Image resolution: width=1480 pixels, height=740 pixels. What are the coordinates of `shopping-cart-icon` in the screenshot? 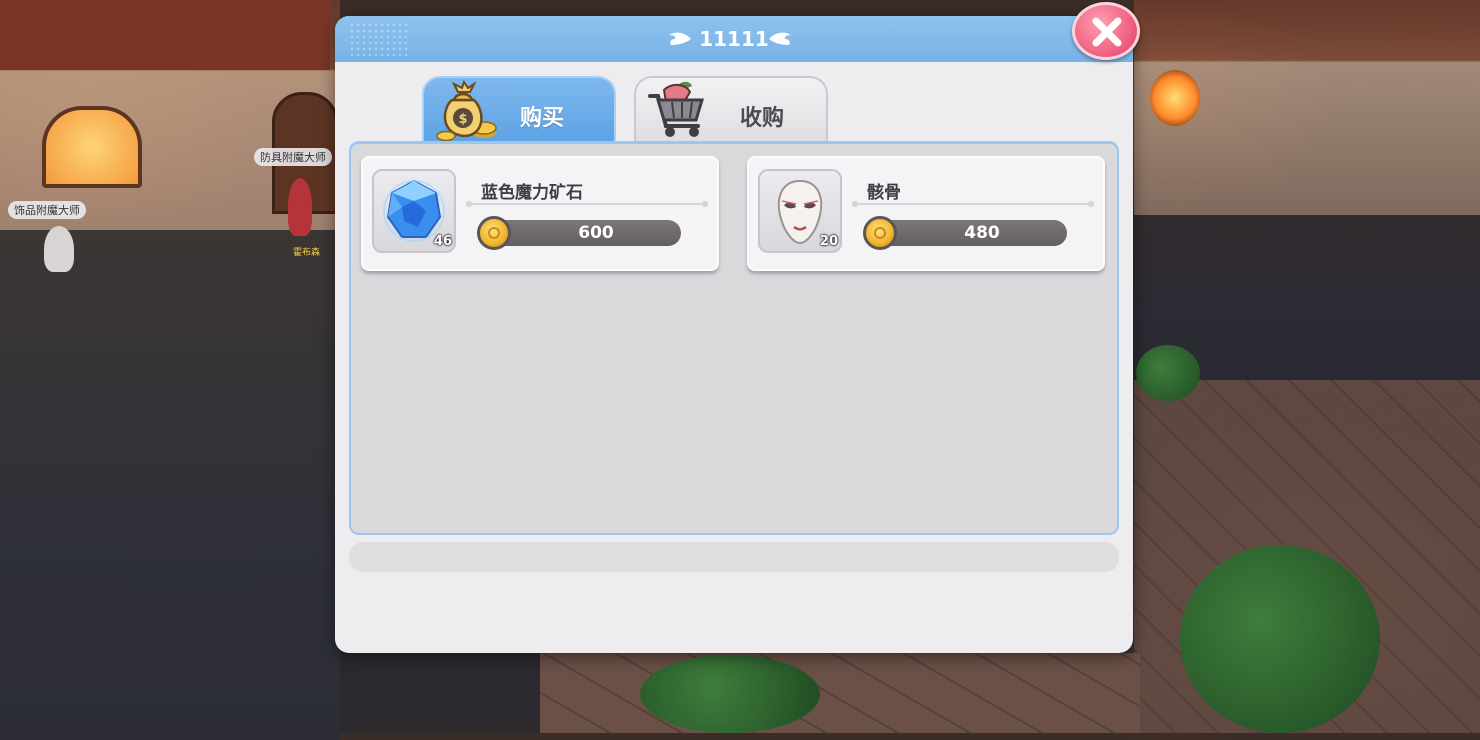 It's located at (676, 109).